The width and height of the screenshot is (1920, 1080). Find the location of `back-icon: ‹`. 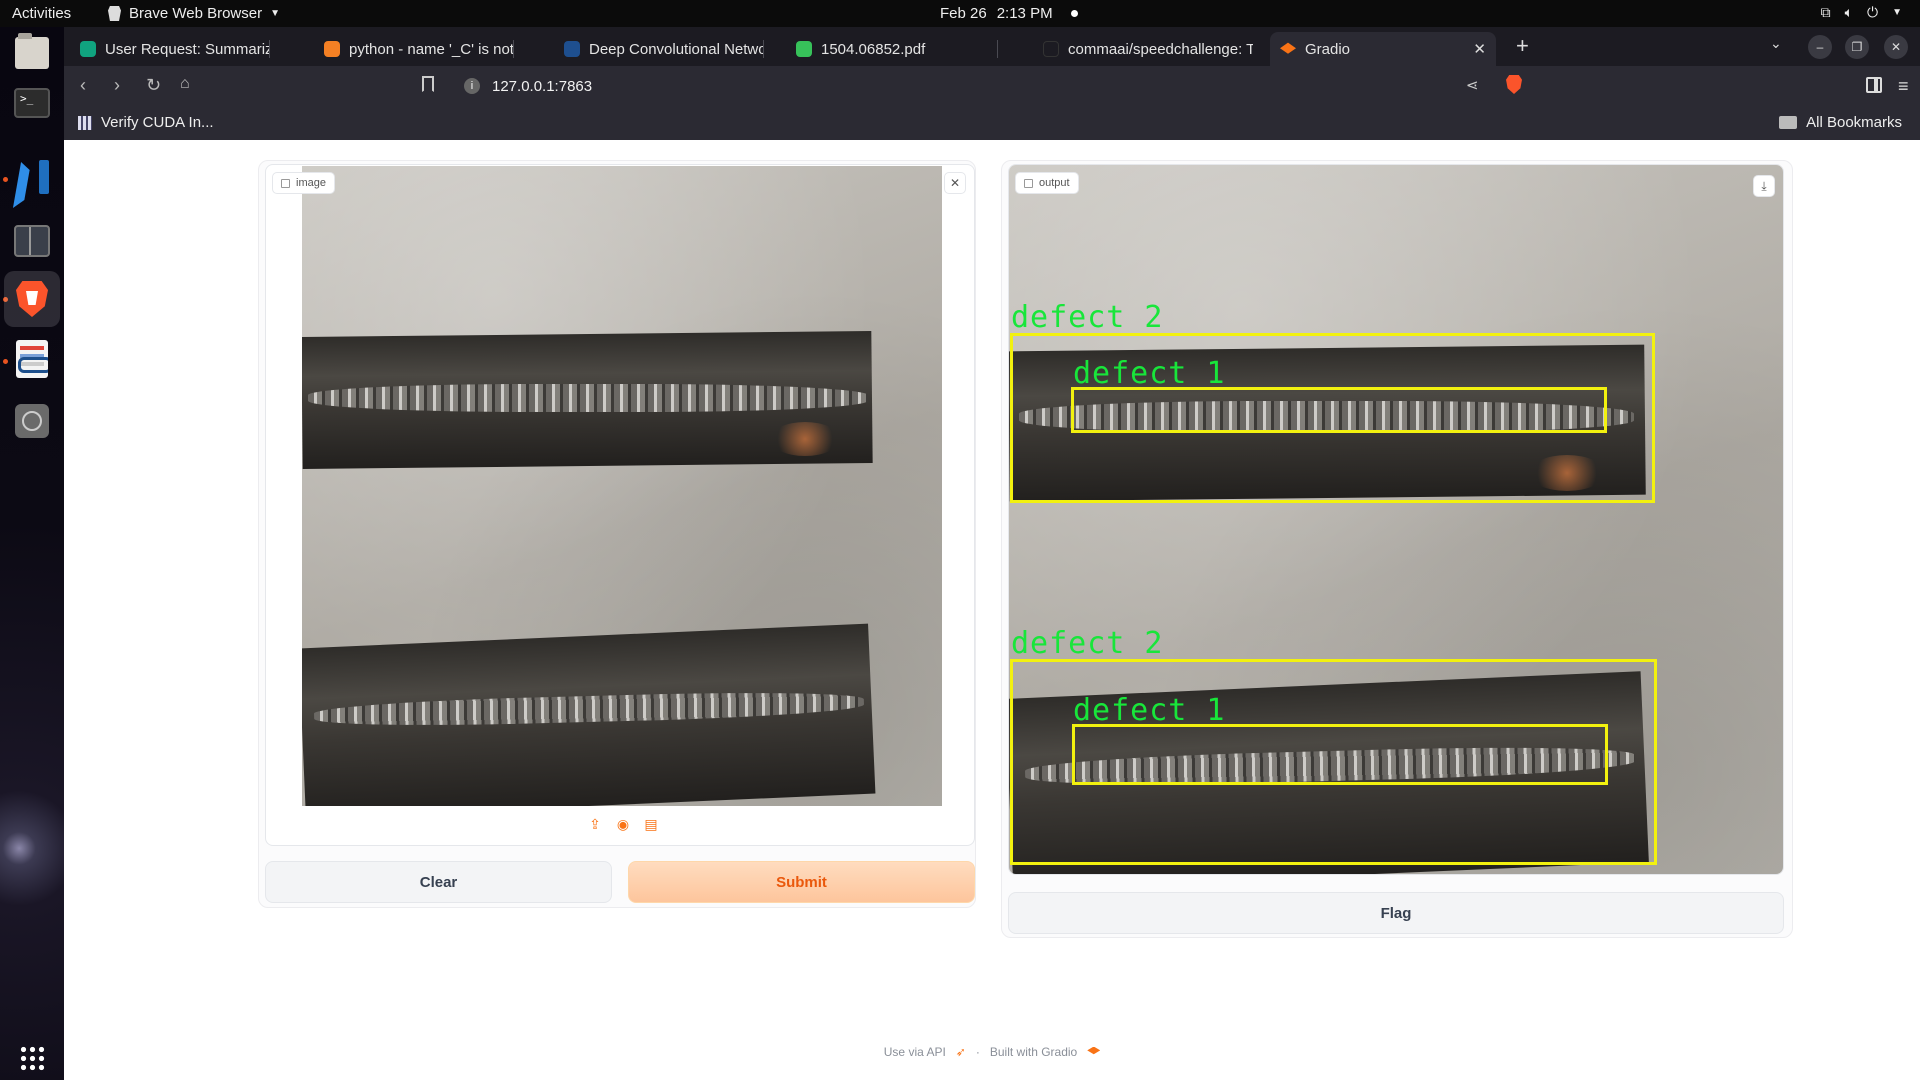

back-icon: ‹ is located at coordinates (83, 85).